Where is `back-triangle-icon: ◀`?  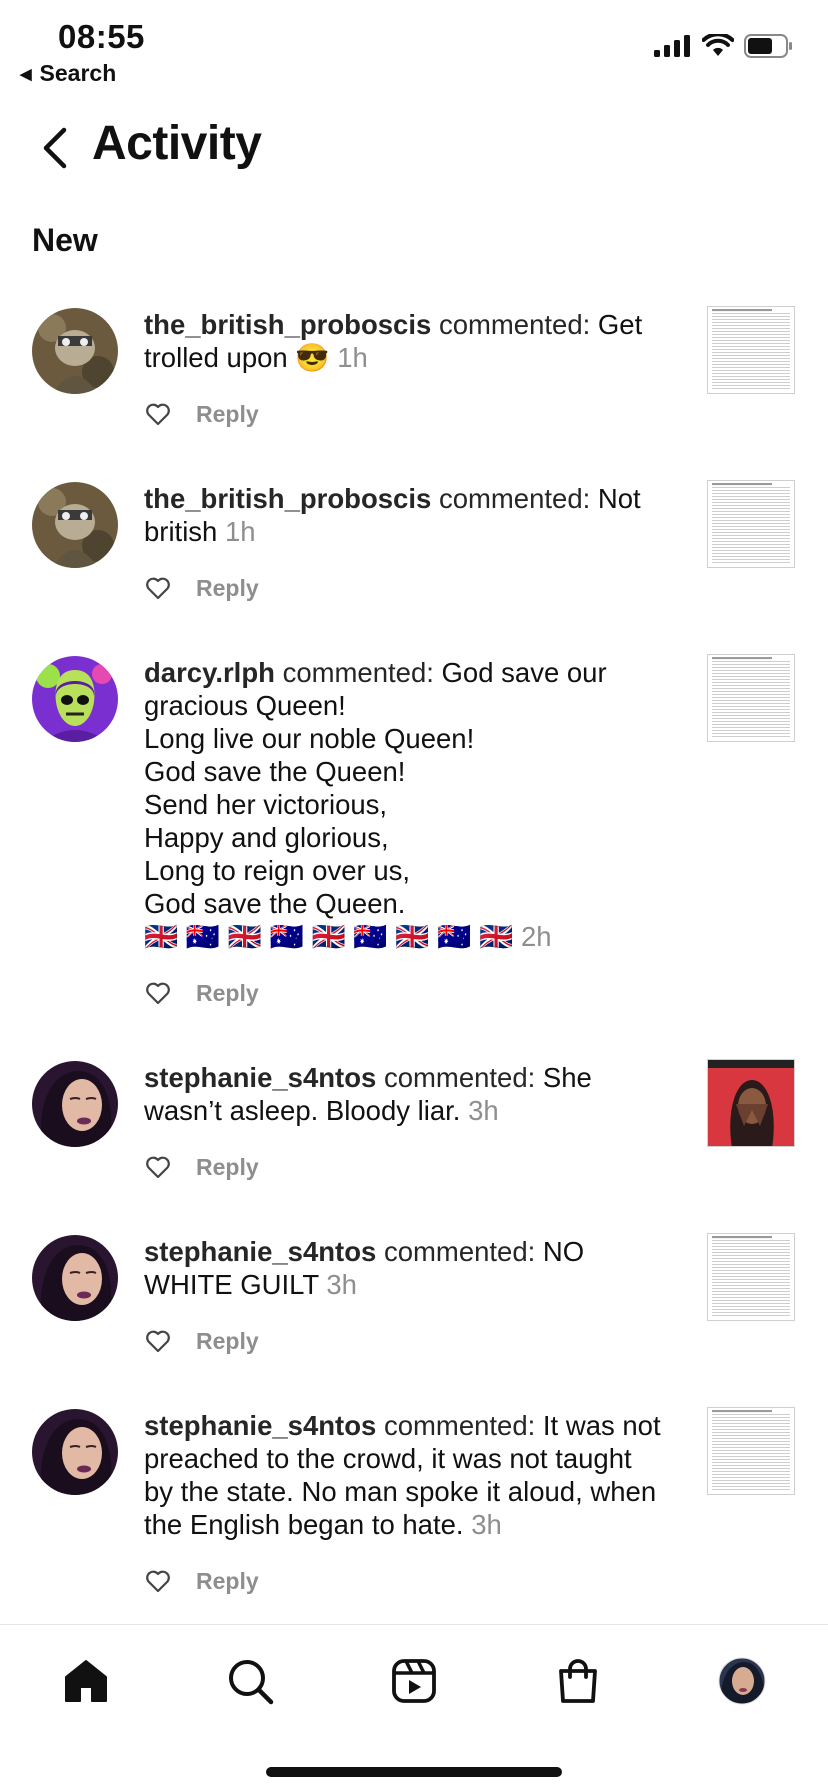 back-triangle-icon: ◀ is located at coordinates (26, 74).